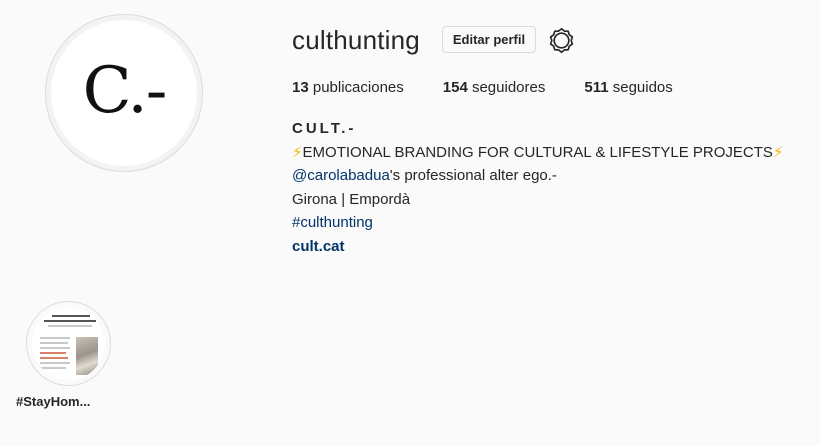  Describe the element at coordinates (537, 223) in the screenshot. I see `bio-hashtag-link: #culthunting` at that location.